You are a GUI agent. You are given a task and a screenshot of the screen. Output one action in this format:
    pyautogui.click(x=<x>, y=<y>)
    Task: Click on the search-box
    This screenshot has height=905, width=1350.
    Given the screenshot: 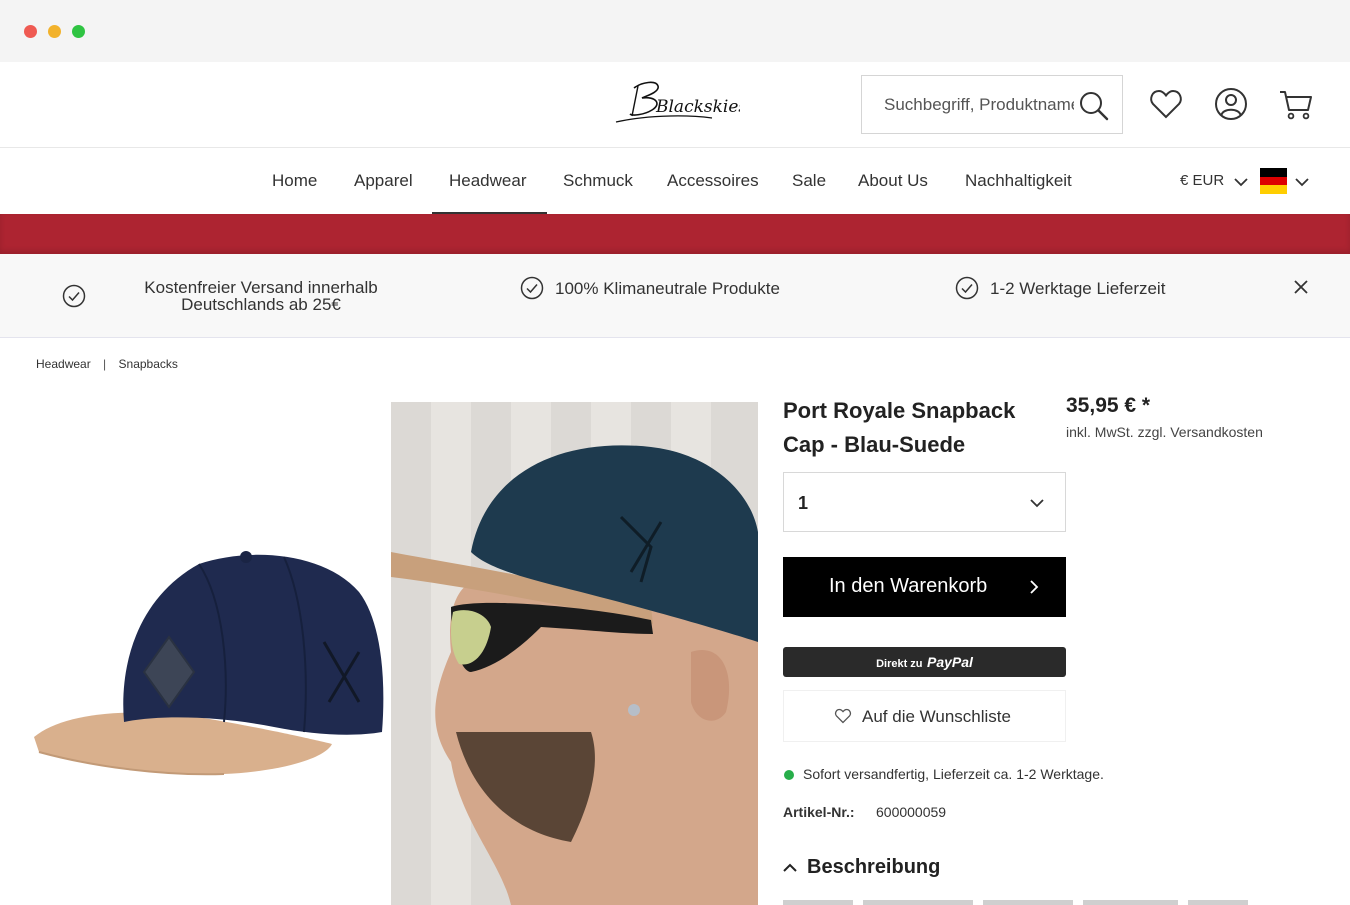 What is the action you would take?
    pyautogui.click(x=992, y=104)
    